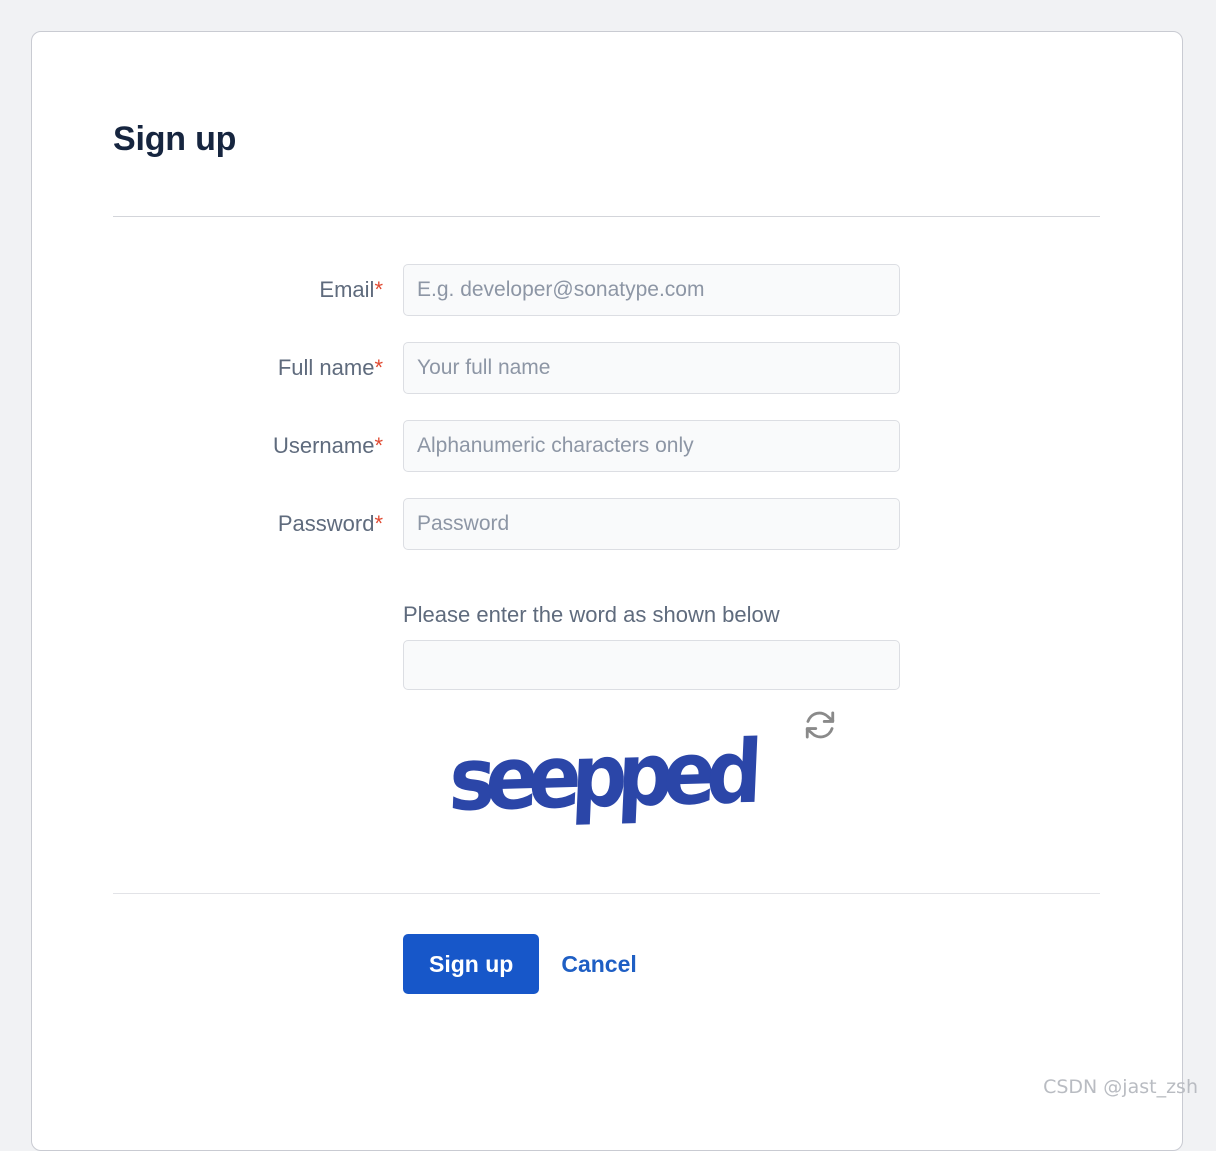  I want to click on required-asterisk-full-name: *, so click(378, 367).